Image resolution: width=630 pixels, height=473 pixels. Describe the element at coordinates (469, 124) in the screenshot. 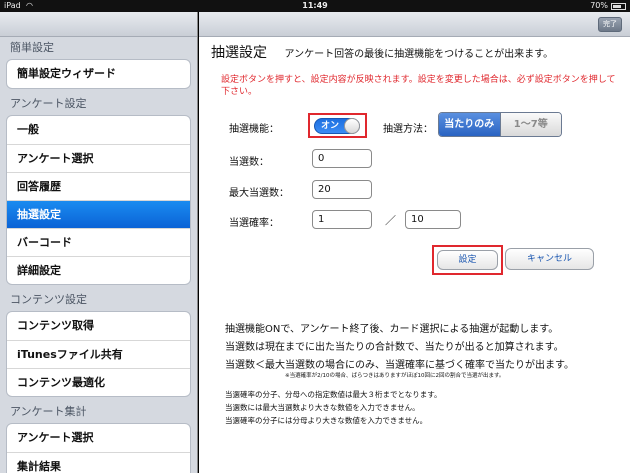

I see `method-option-winners-only: 当たりのみ` at that location.